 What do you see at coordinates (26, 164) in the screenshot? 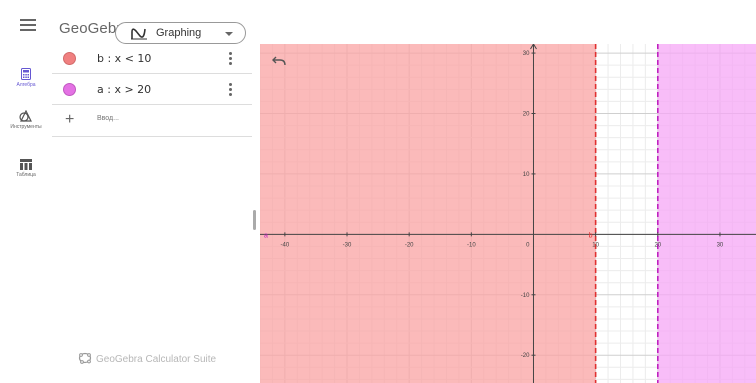
I see `table-icon` at bounding box center [26, 164].